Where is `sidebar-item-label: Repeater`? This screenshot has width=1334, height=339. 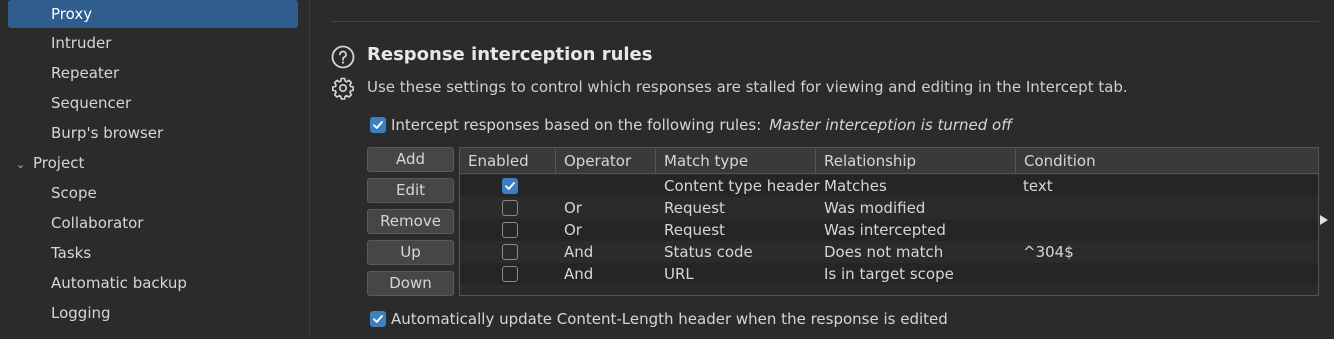
sidebar-item-label: Repeater is located at coordinates (85, 73).